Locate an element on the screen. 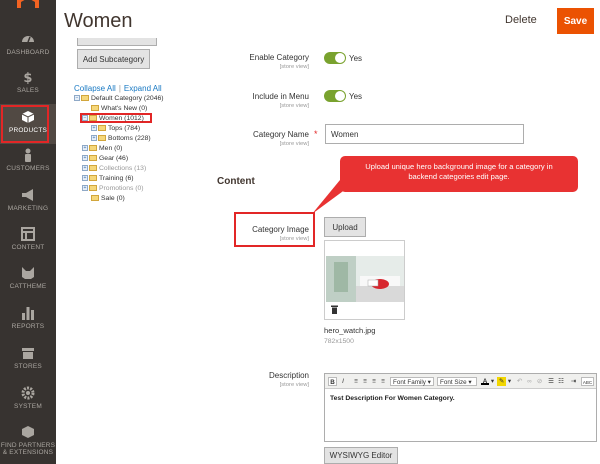 The height and width of the screenshot is (464, 600). nav-dashboard: DASHBOARD is located at coordinates (28, 52).